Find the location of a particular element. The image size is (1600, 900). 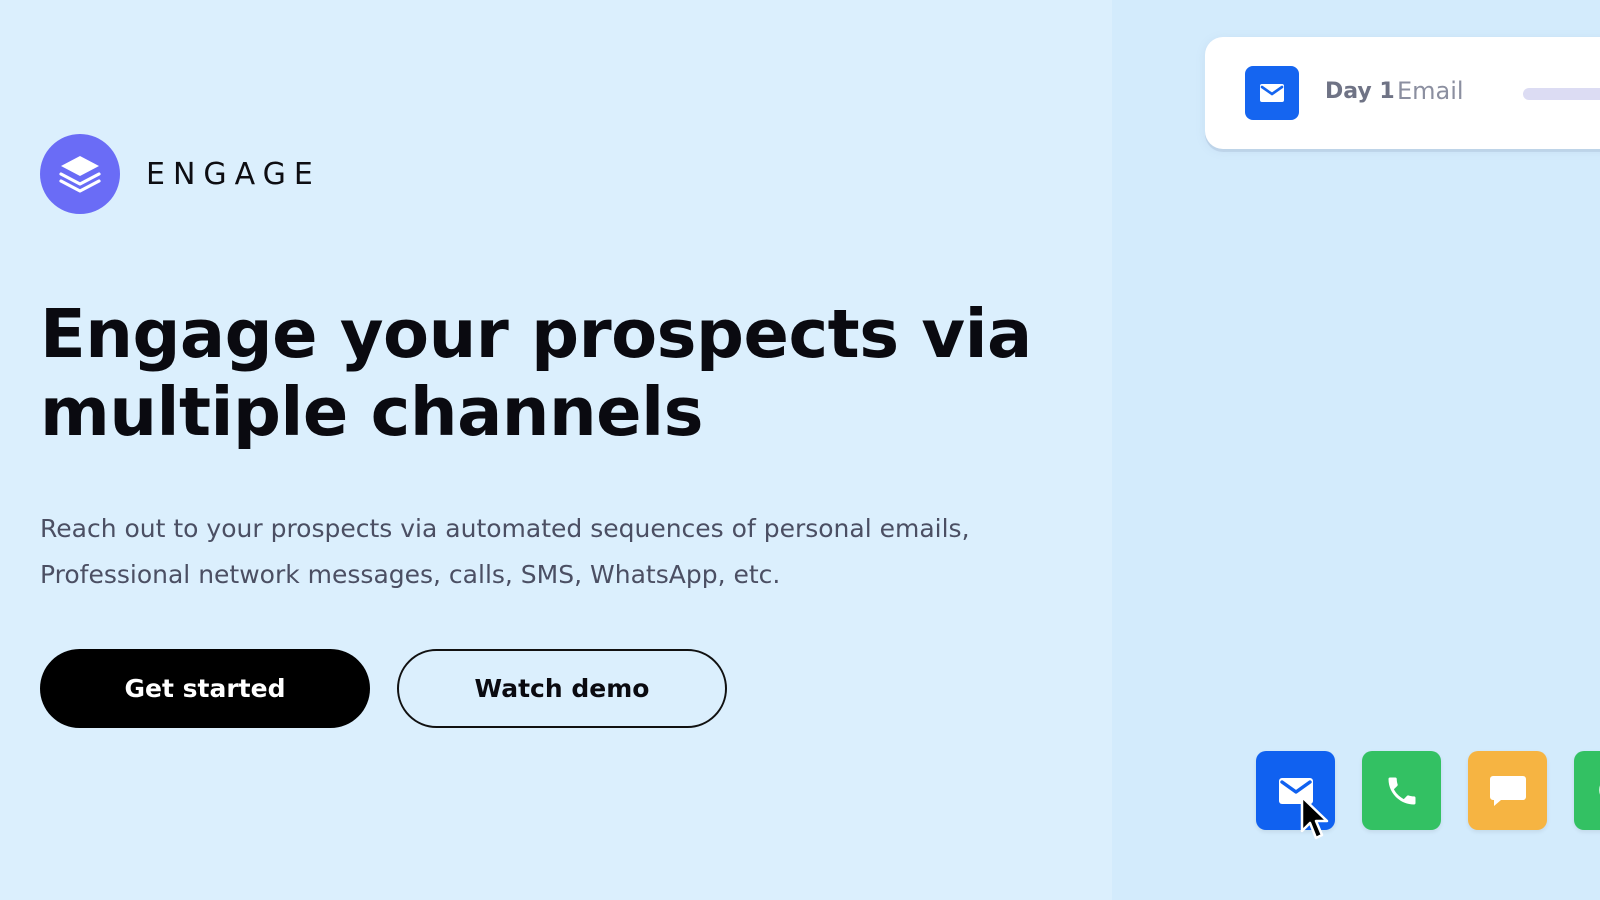

phone-icon is located at coordinates (1401, 790).